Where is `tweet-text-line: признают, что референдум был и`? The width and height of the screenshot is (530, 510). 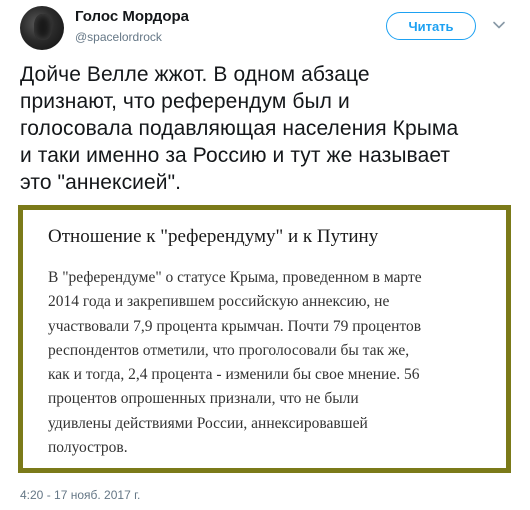 tweet-text-line: признают, что референдум был и is located at coordinates (185, 101).